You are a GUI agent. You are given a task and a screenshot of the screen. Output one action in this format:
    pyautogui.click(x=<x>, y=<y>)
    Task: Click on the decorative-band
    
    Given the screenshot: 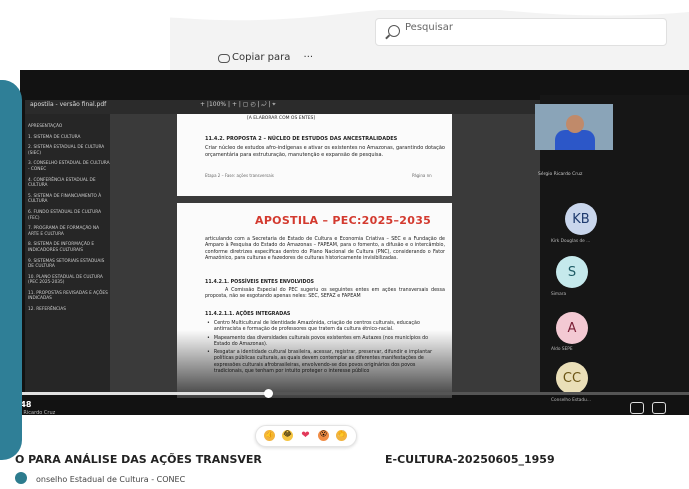 What is the action you would take?
    pyautogui.click(x=11, y=270)
    